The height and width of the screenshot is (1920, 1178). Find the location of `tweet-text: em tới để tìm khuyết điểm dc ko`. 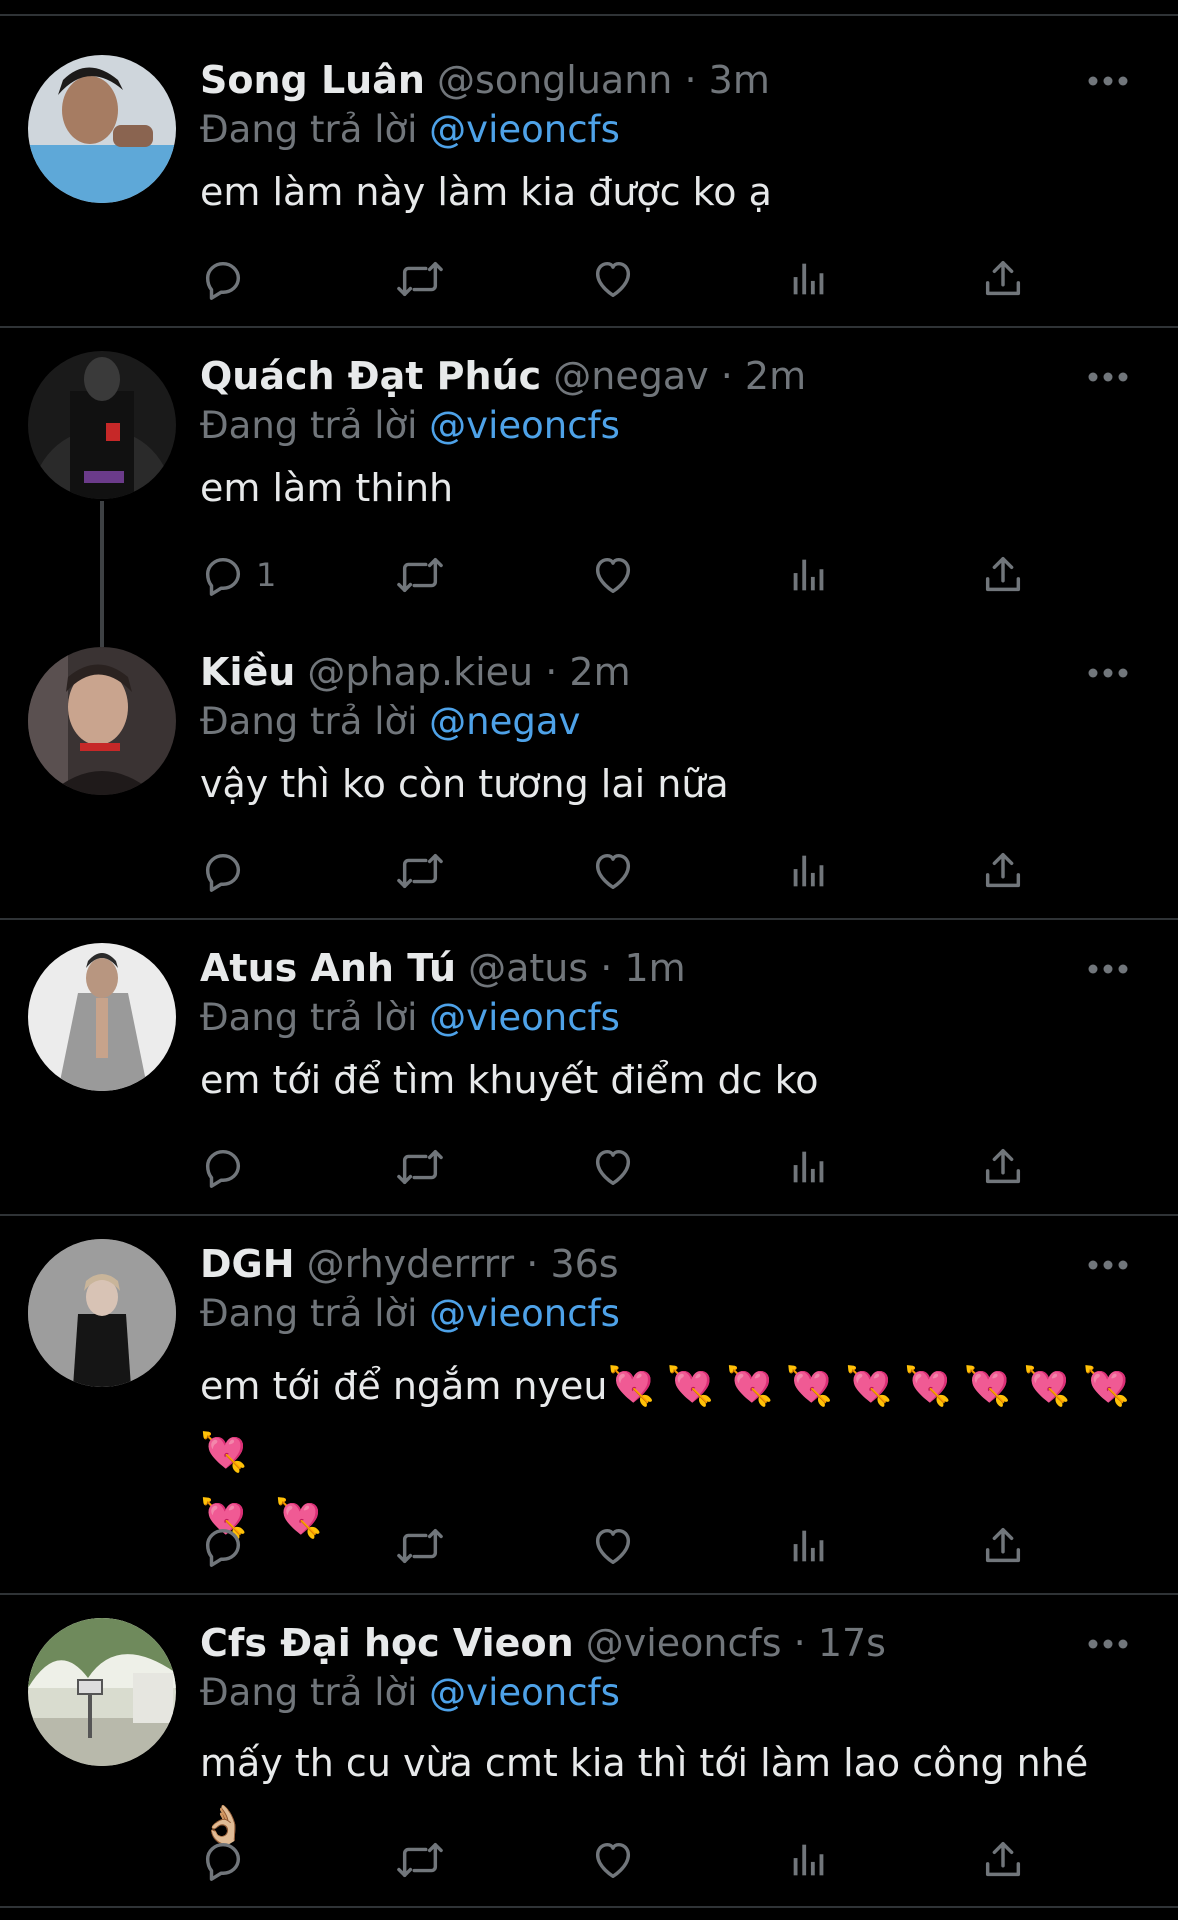

tweet-text: em tới để tìm khuyết điểm dc ko is located at coordinates (509, 1080).